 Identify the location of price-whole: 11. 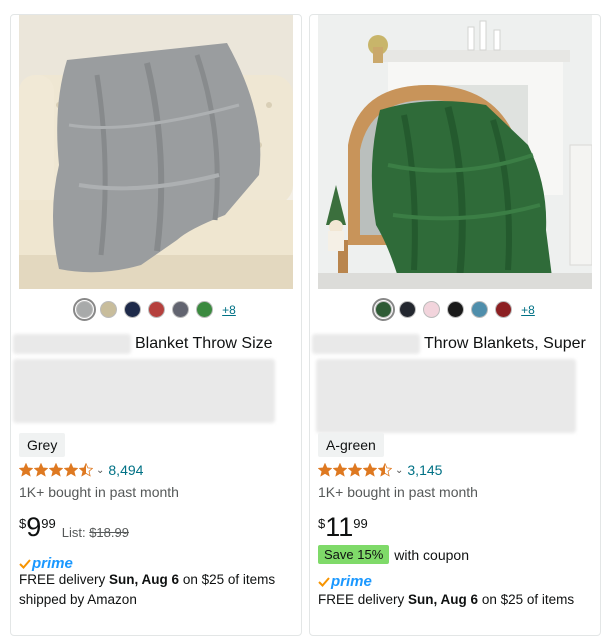
(339, 527).